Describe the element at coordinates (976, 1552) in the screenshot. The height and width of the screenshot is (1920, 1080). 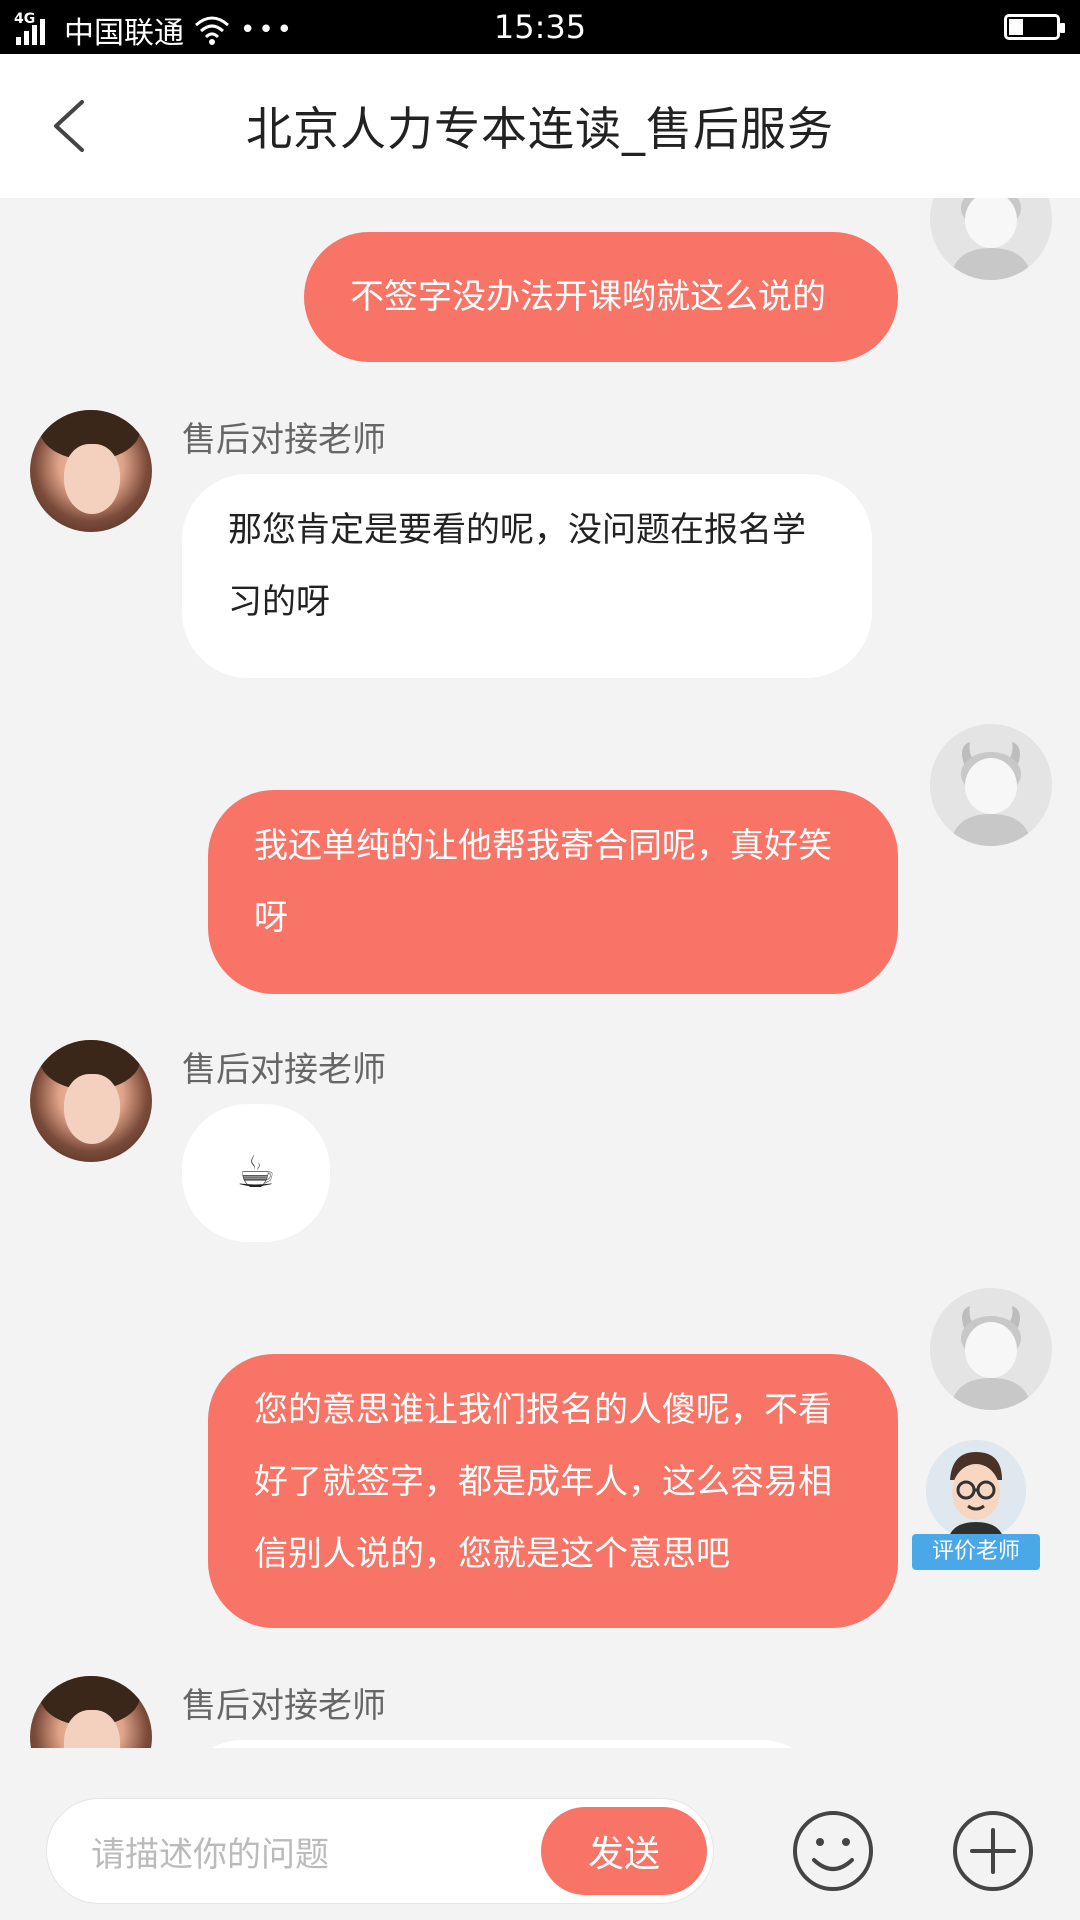
I see `rate-teacher-label: 评价老师` at that location.